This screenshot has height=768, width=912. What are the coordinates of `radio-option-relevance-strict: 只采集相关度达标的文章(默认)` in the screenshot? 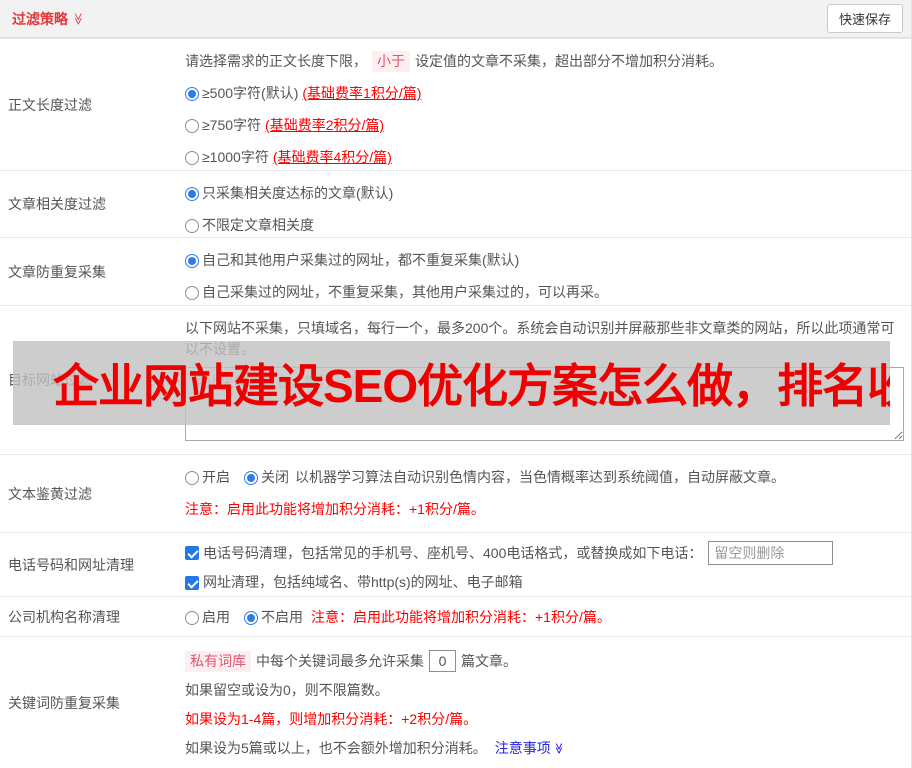 It's located at (543, 193).